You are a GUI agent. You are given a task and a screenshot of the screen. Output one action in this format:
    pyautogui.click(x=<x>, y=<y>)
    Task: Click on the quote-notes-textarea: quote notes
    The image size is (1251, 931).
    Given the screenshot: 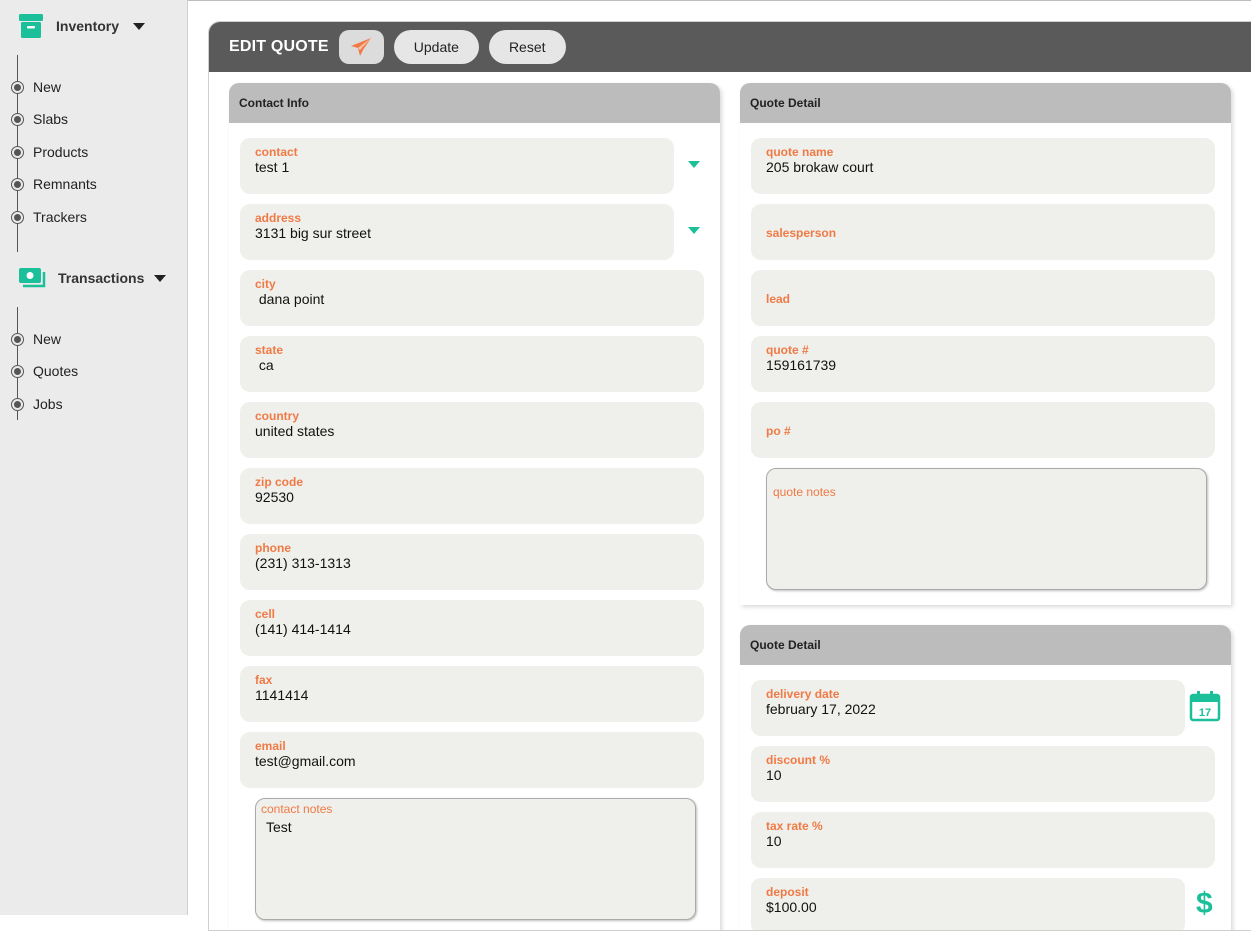 What is the action you would take?
    pyautogui.click(x=986, y=529)
    